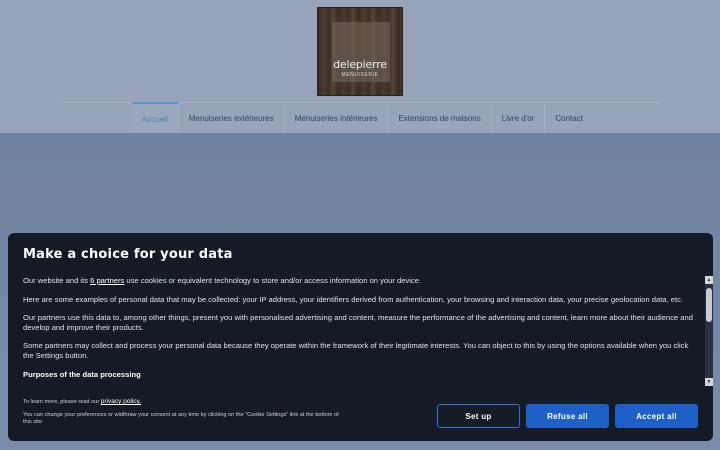 The width and height of the screenshot is (720, 450). I want to click on privacy-policy-link: privacy policy., so click(121, 401).